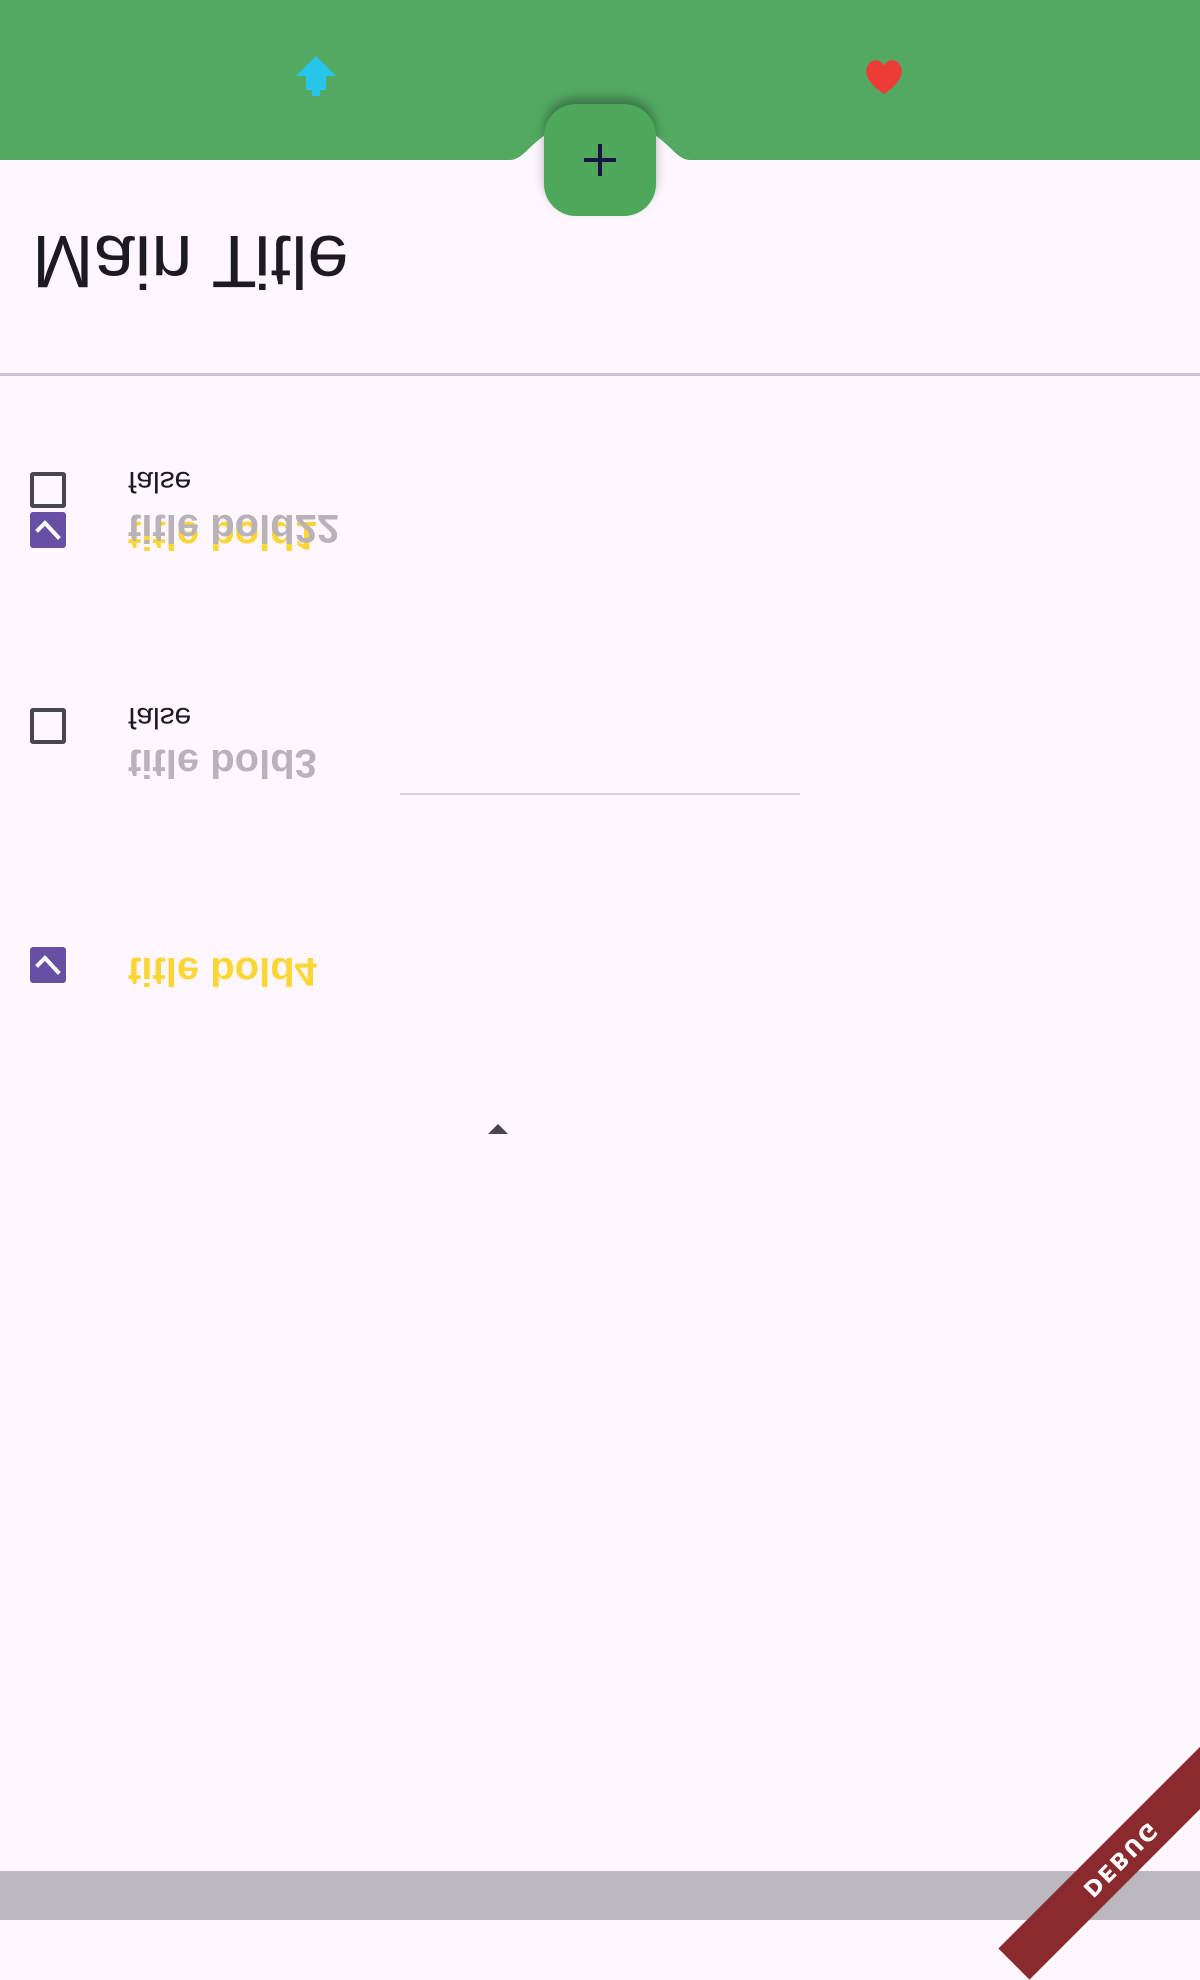 The width and height of the screenshot is (1200, 1980). What do you see at coordinates (600, 901) in the screenshot?
I see `list-item: title bold4` at bounding box center [600, 901].